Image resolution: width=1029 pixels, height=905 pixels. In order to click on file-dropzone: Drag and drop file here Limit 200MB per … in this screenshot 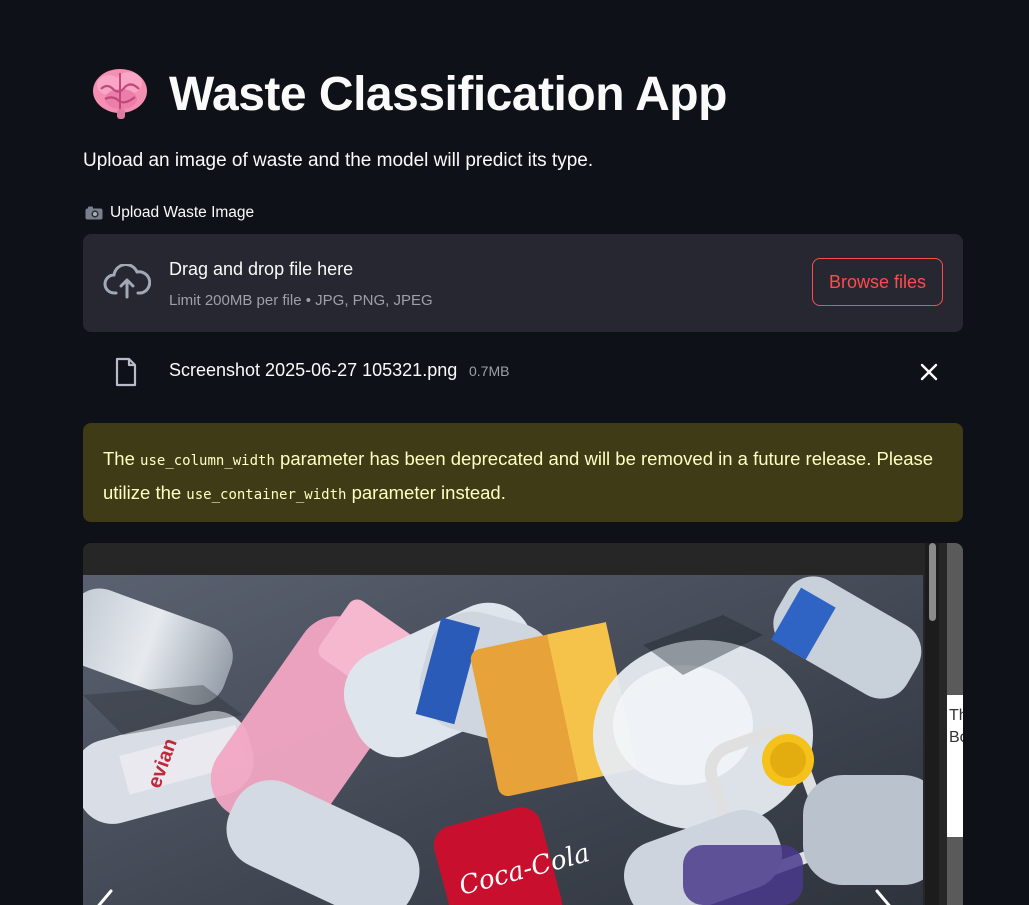, I will do `click(523, 283)`.